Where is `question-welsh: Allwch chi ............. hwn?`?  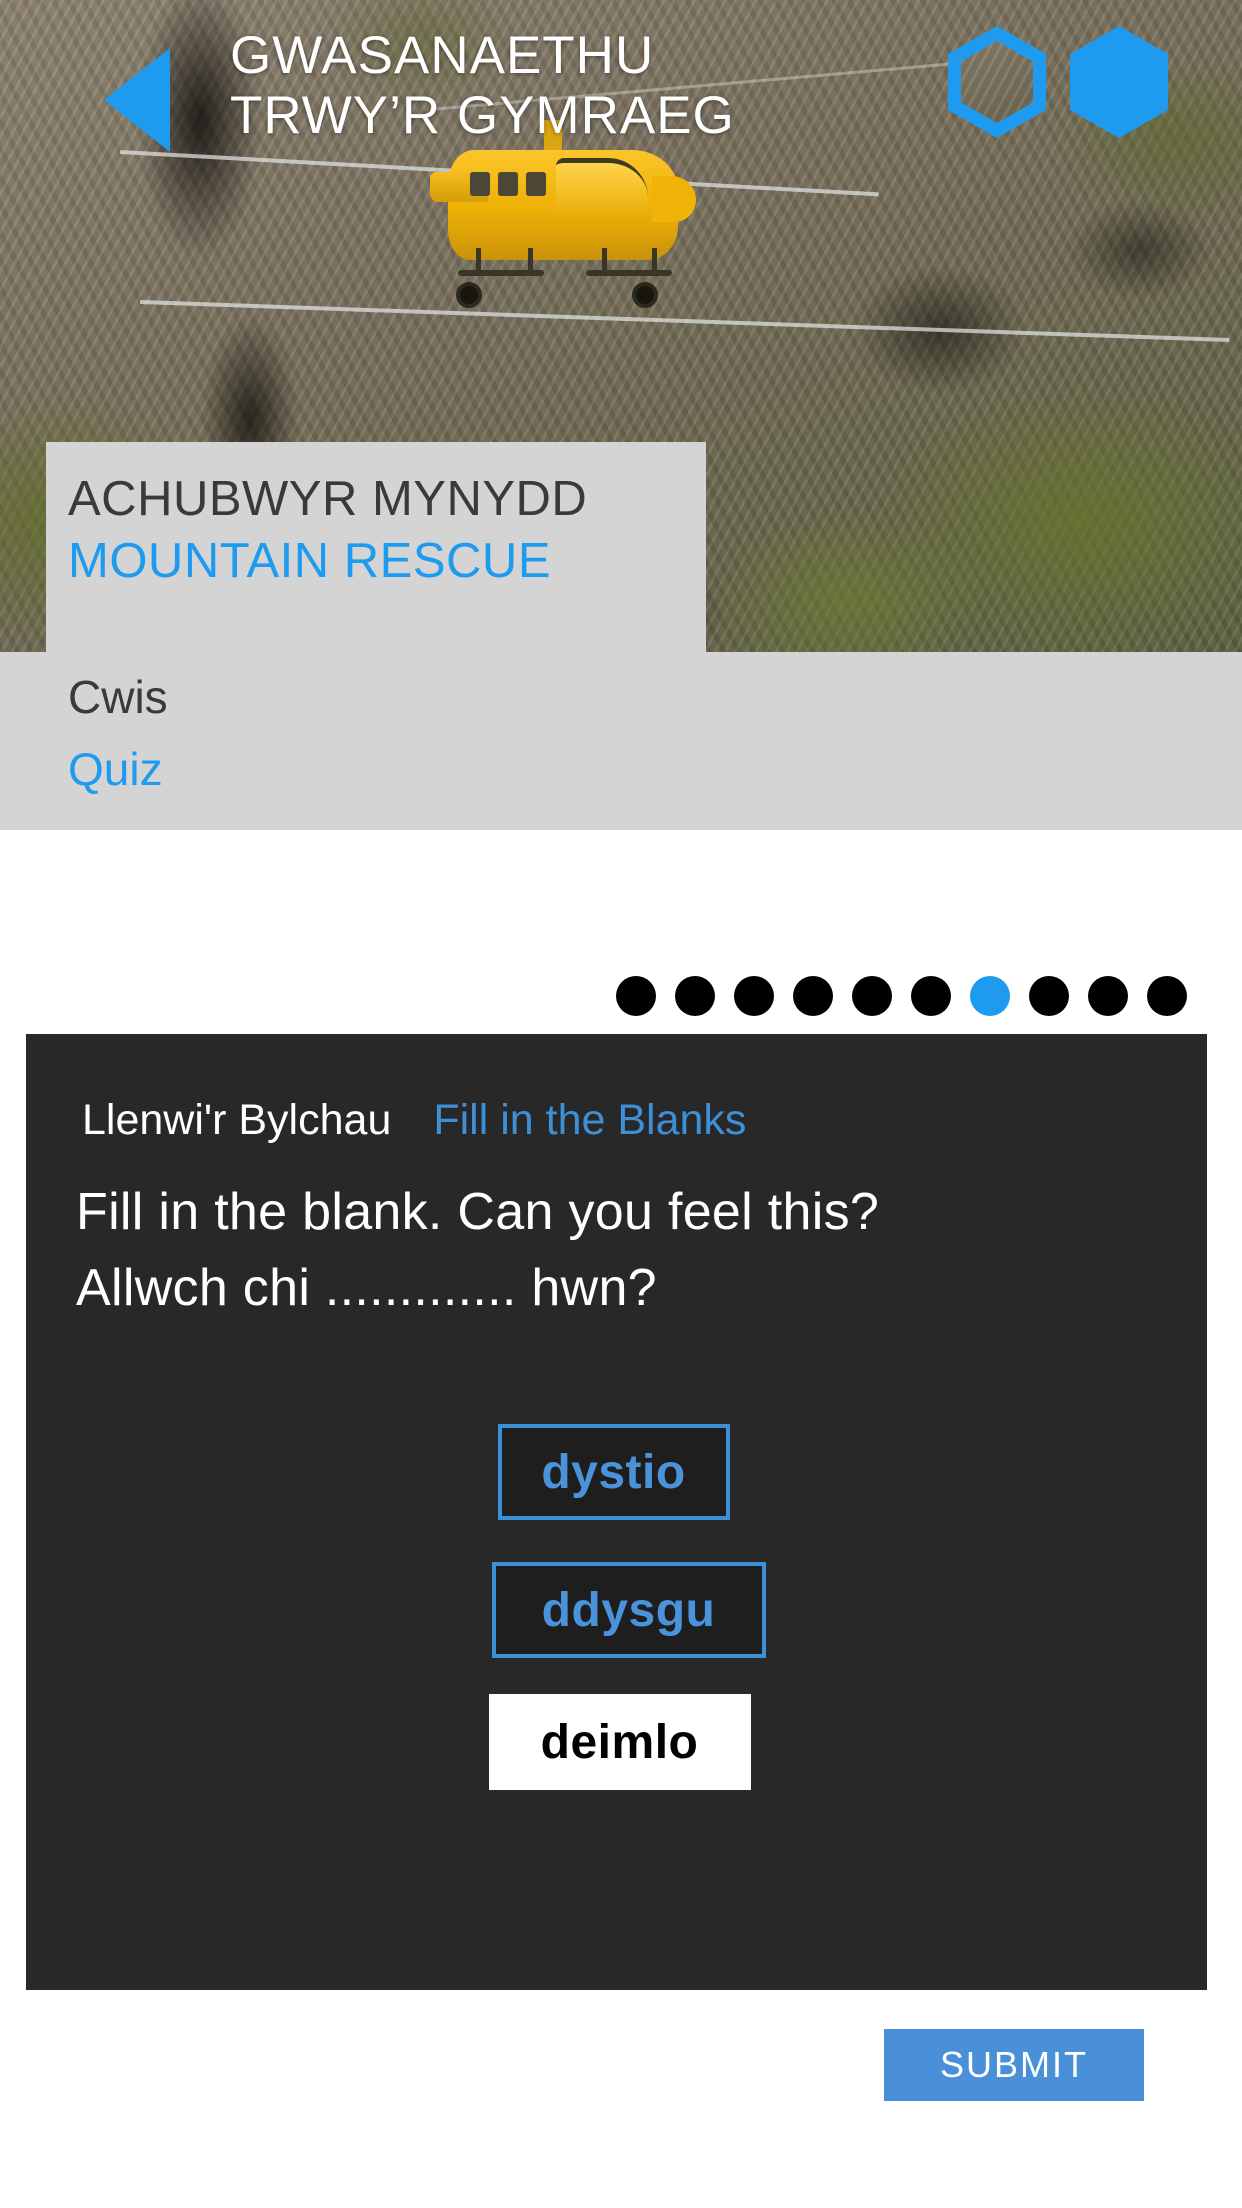
question-welsh: Allwch chi ............. hwn? is located at coordinates (366, 1288).